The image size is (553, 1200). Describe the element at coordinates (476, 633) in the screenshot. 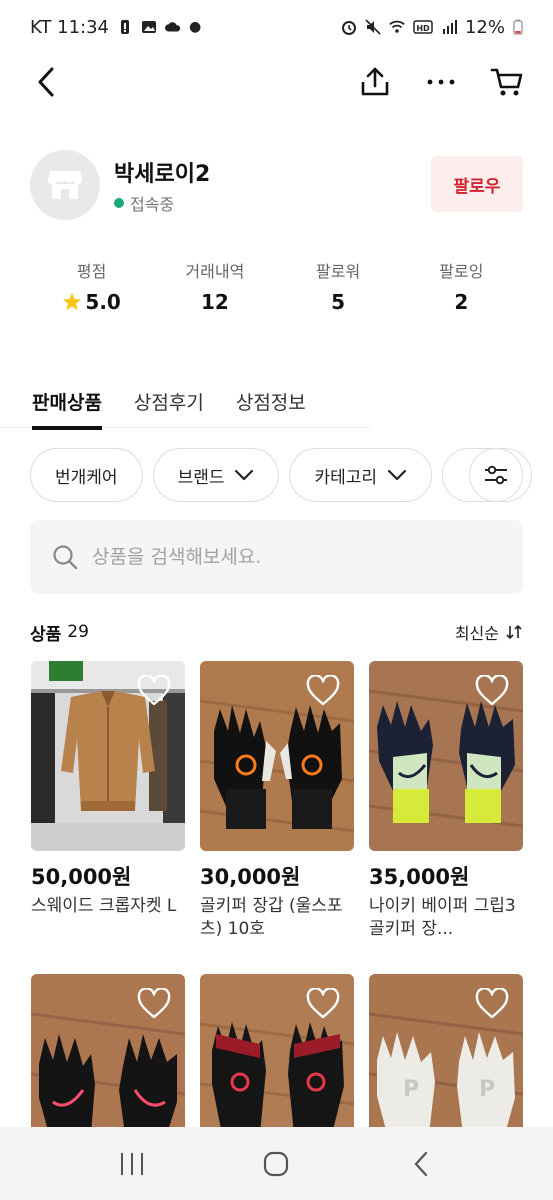

I see `sort-label: 최신순` at that location.